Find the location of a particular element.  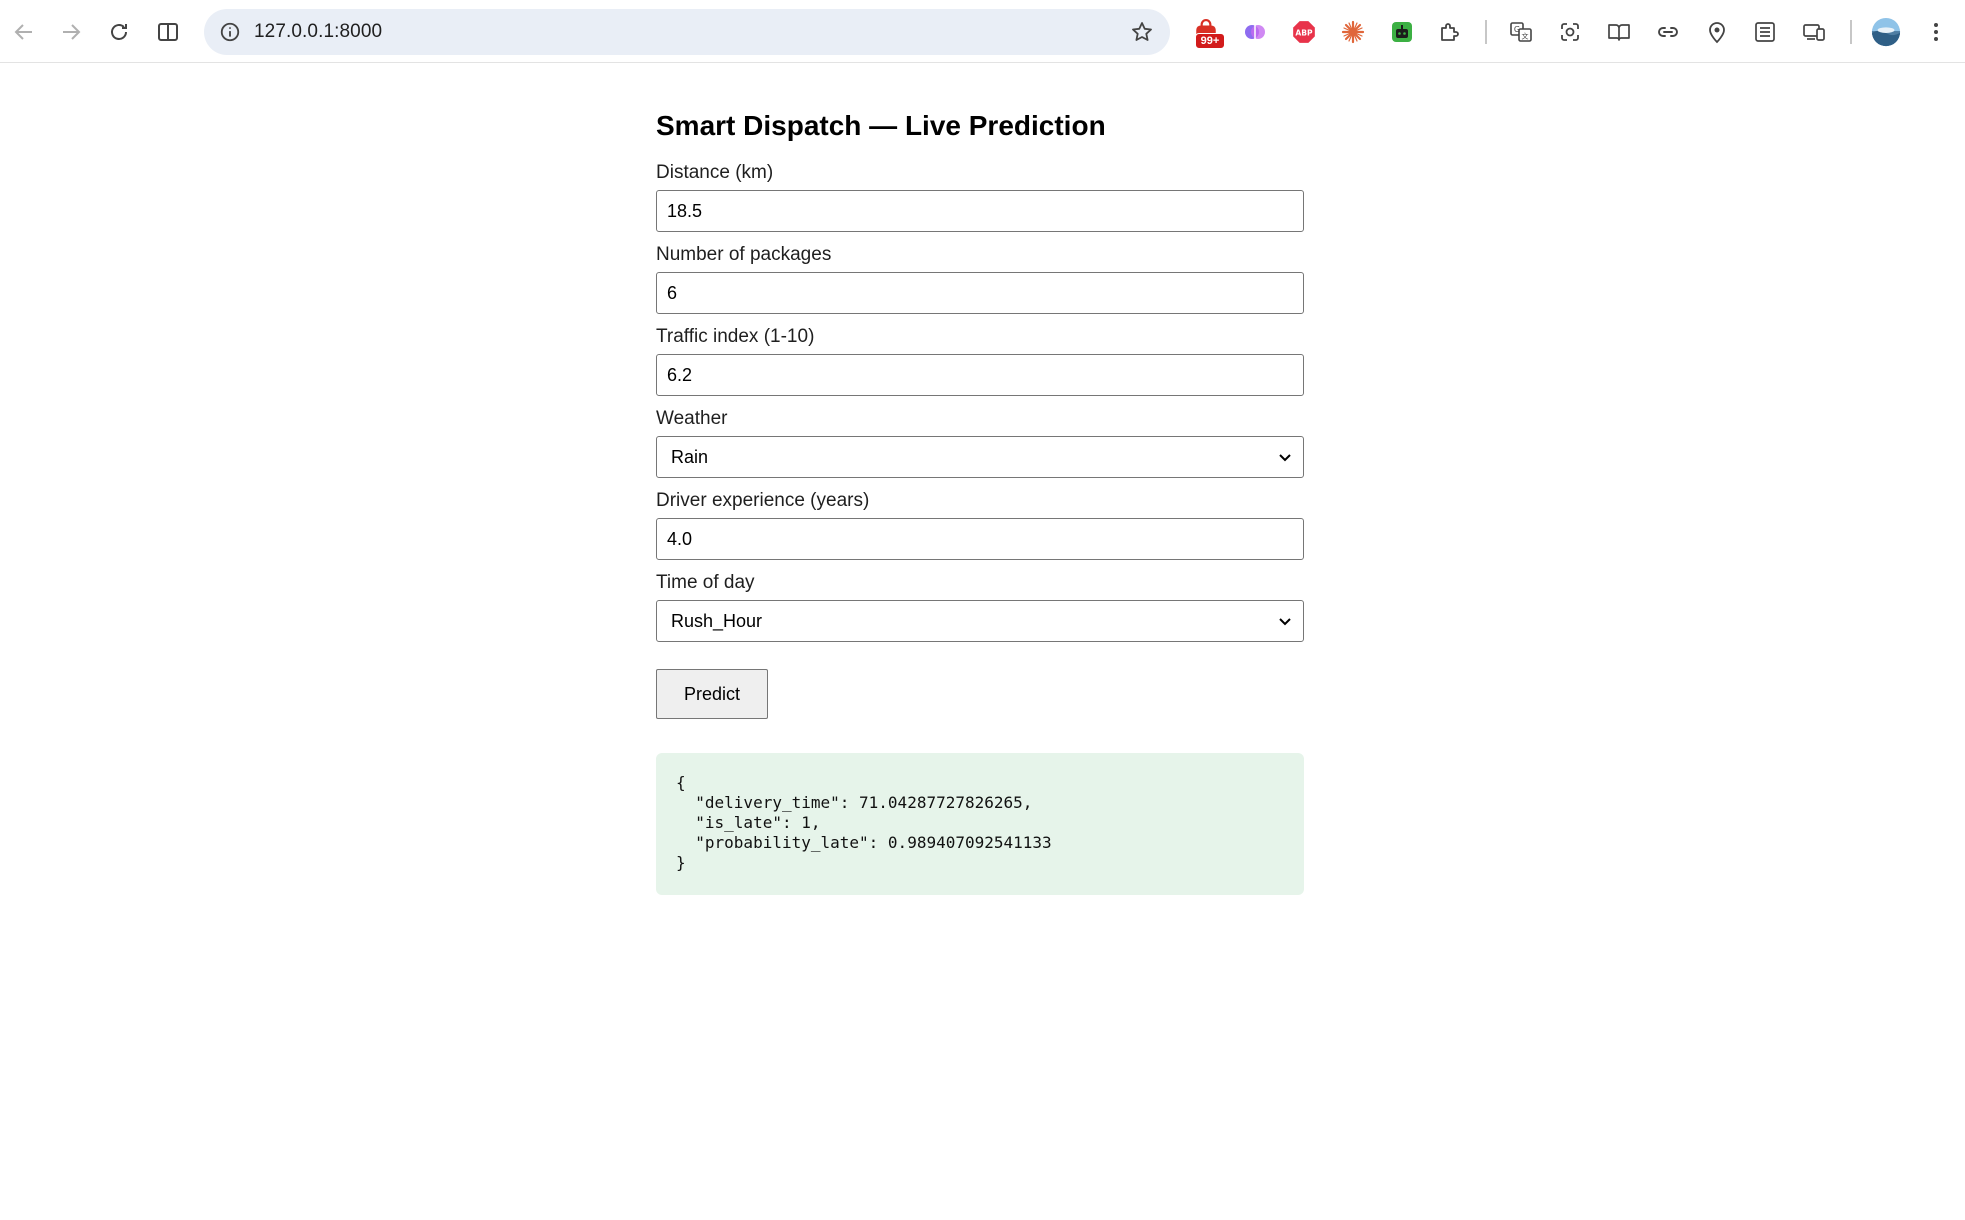

reload-icon is located at coordinates (119, 32).